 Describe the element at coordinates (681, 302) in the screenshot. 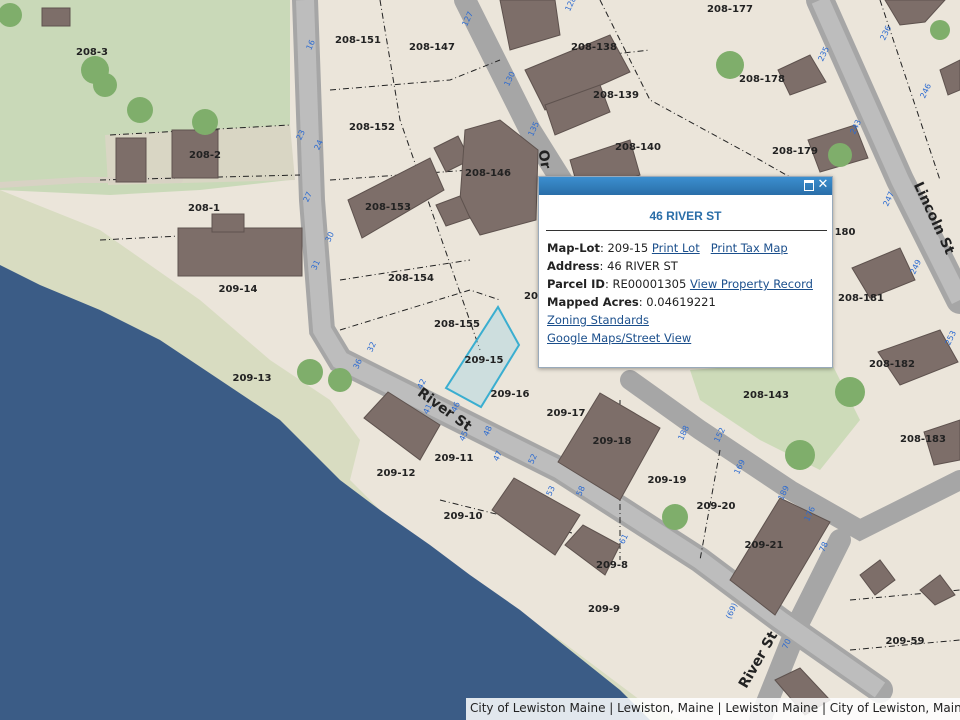

I see `acres-value: 0.04619221` at that location.